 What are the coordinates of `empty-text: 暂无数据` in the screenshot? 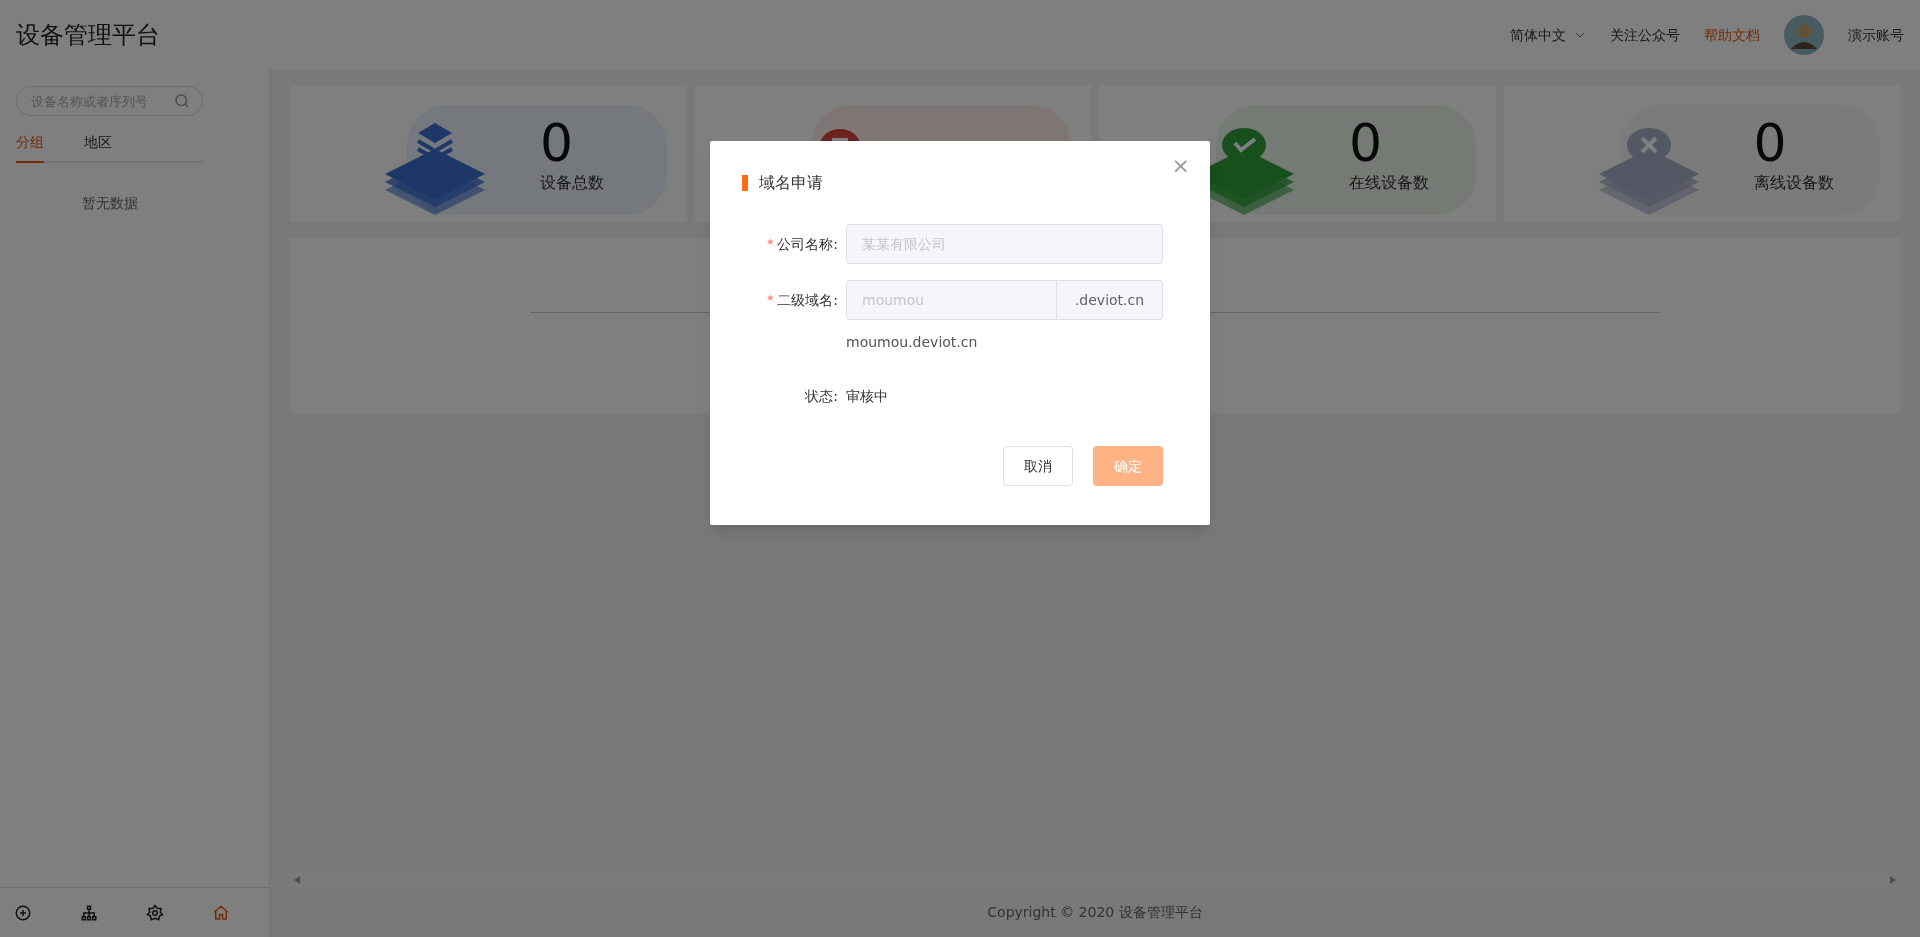 It's located at (109, 203).